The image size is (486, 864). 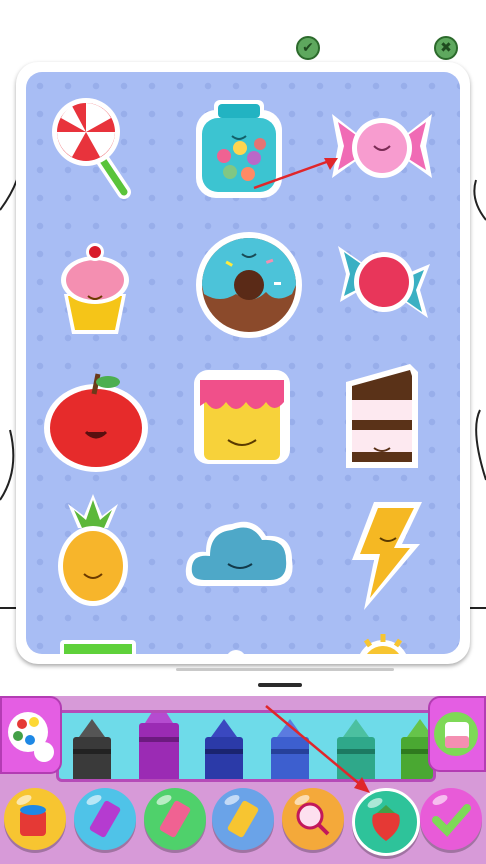 I want to click on sticker-candy-jar, so click(x=240, y=148).